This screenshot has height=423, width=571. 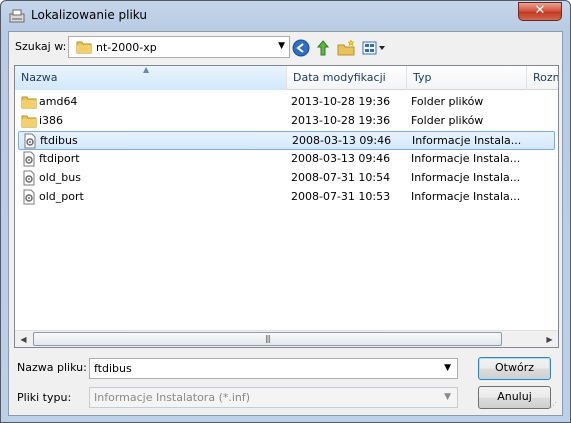 I want to click on item-date: 2008-07-31 10:54, so click(x=341, y=177).